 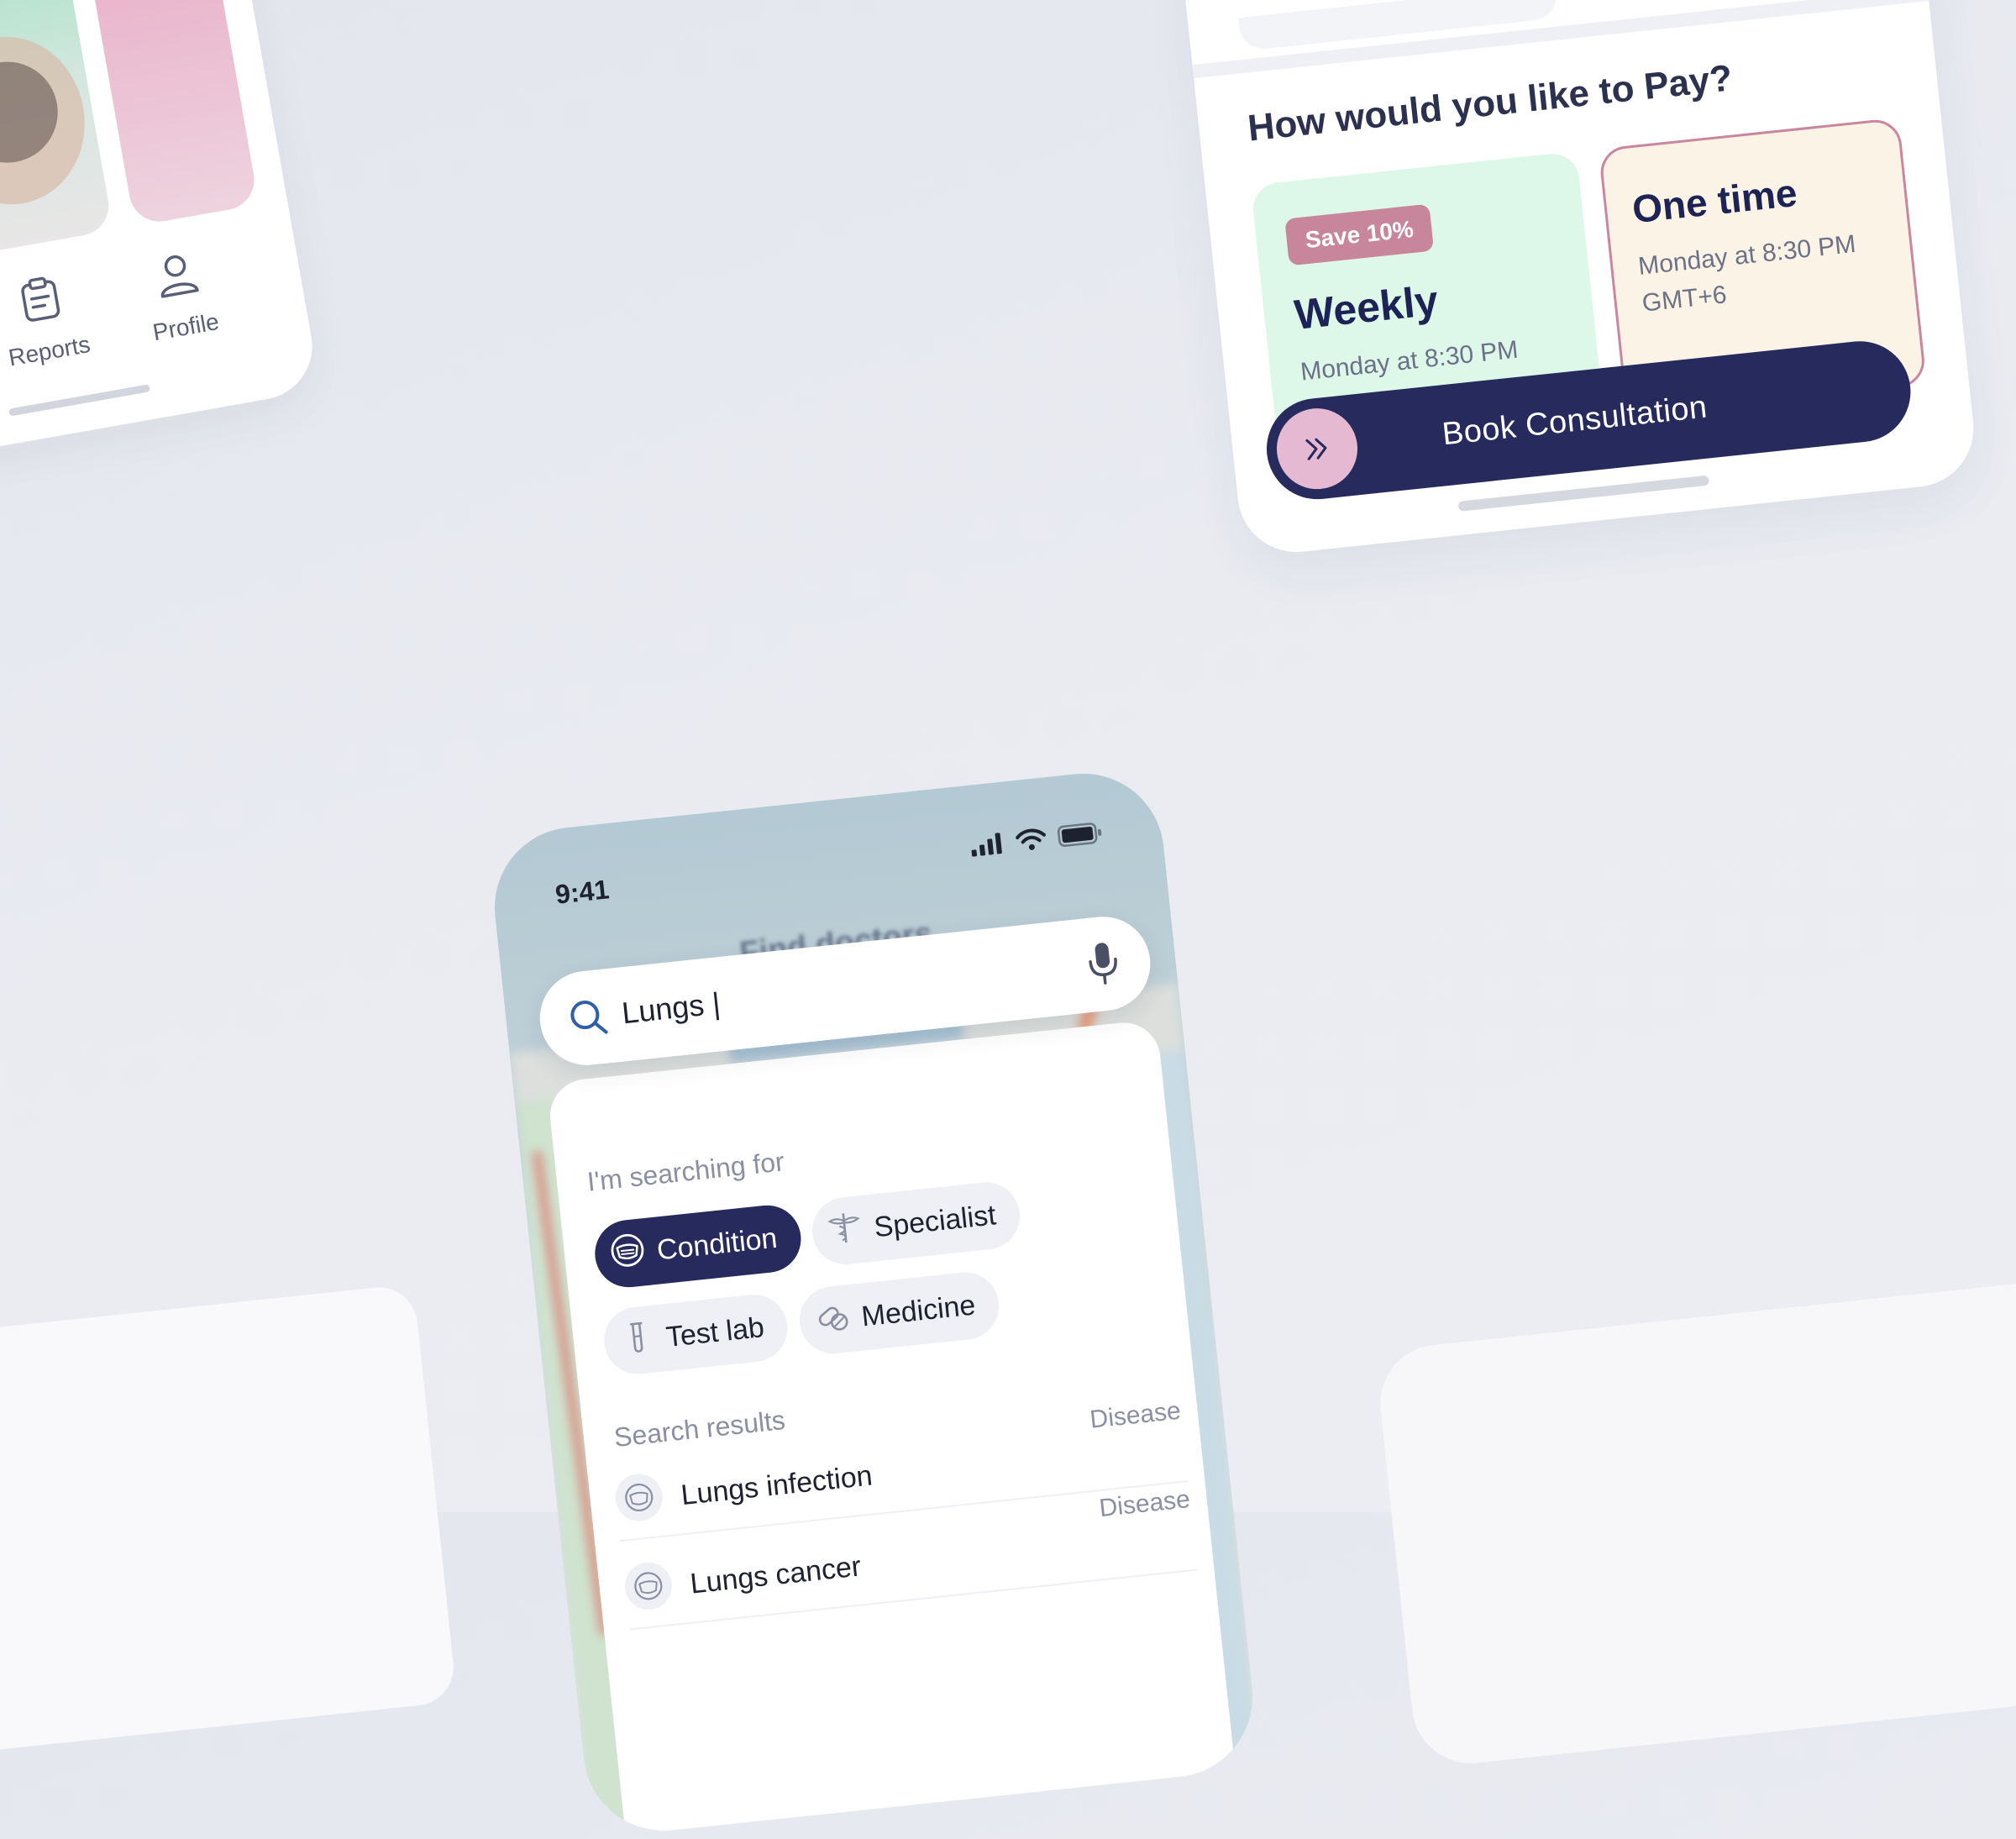 What do you see at coordinates (1103, 964) in the screenshot?
I see `microphone-icon` at bounding box center [1103, 964].